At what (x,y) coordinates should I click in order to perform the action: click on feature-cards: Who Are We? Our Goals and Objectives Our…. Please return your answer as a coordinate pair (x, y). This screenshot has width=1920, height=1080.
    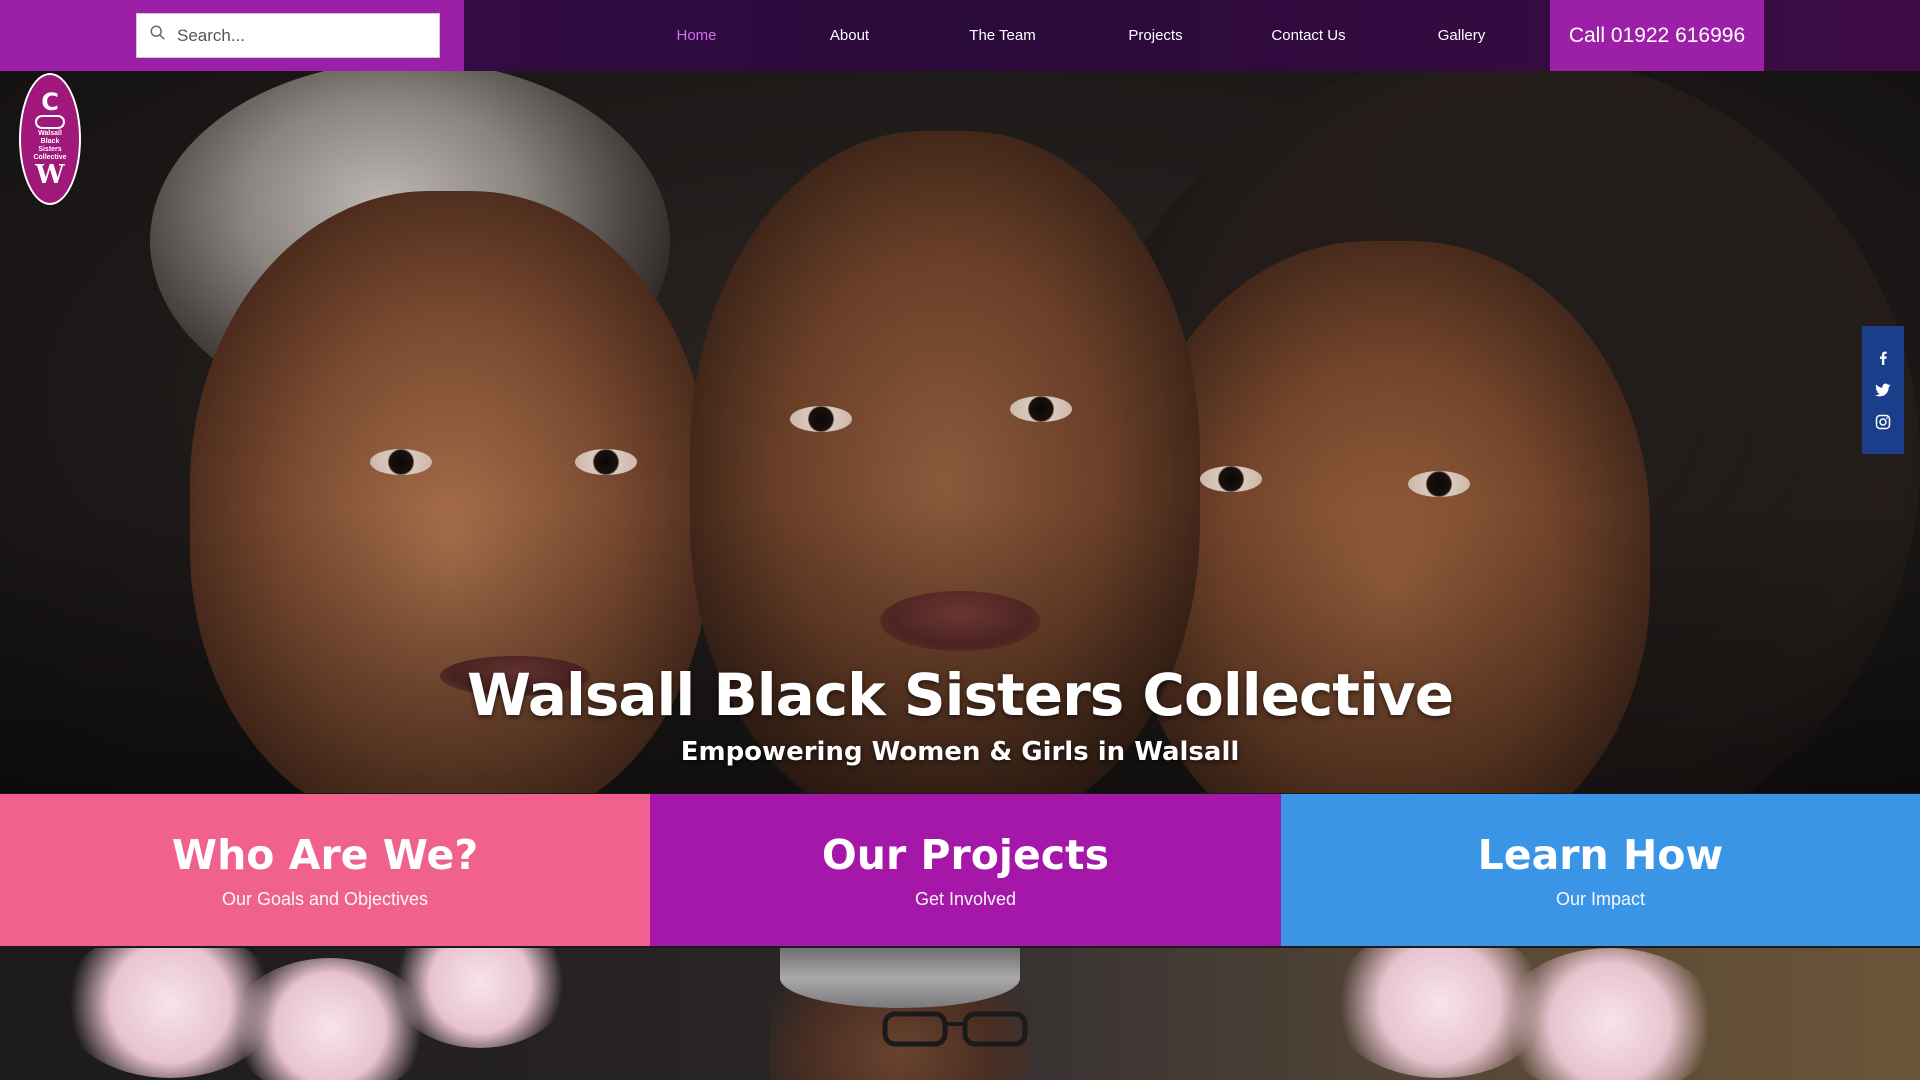
    Looking at the image, I should click on (960, 870).